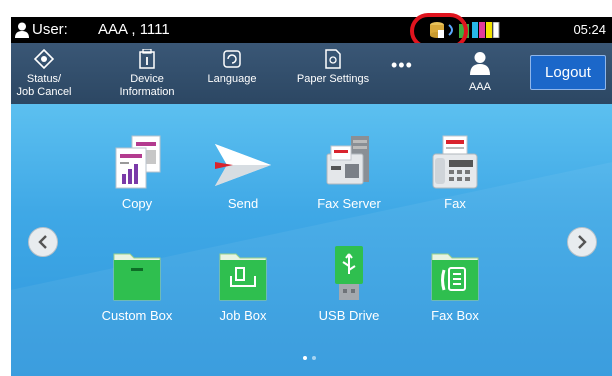 The height and width of the screenshot is (376, 612). Describe the element at coordinates (333, 59) in the screenshot. I see `paper-settings-icon` at that location.